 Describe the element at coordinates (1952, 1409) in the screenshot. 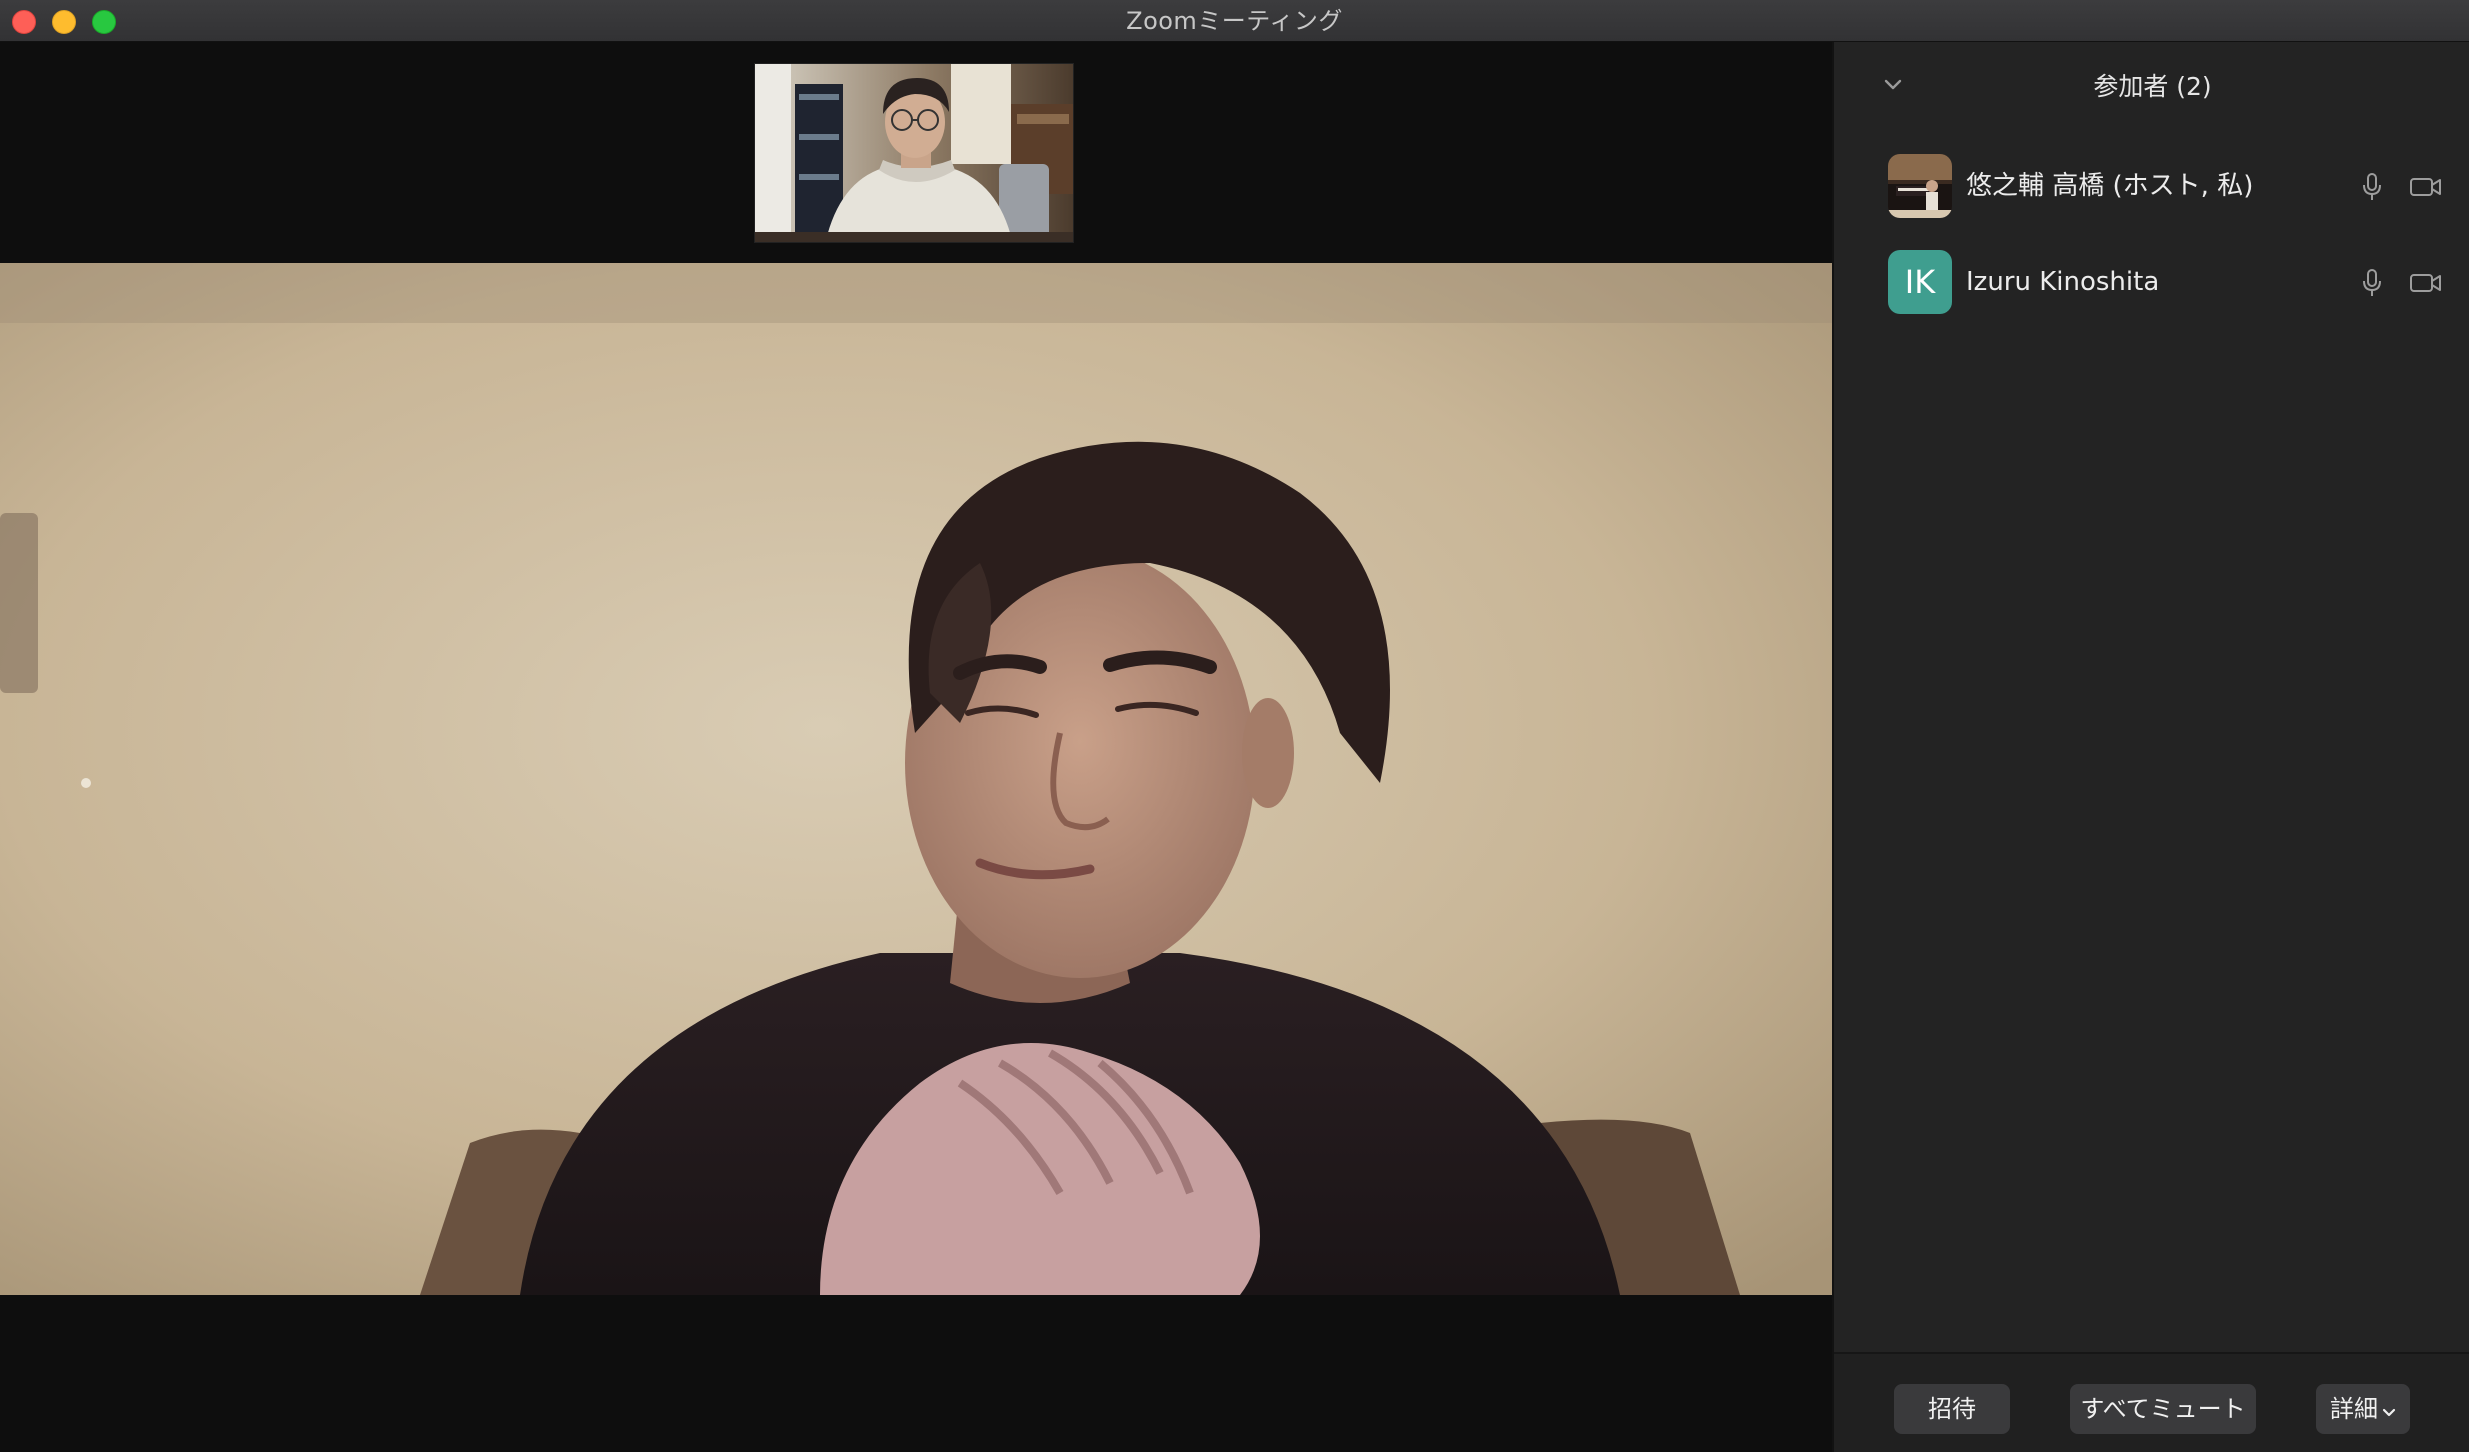

I see `invite-button: 招待` at that location.